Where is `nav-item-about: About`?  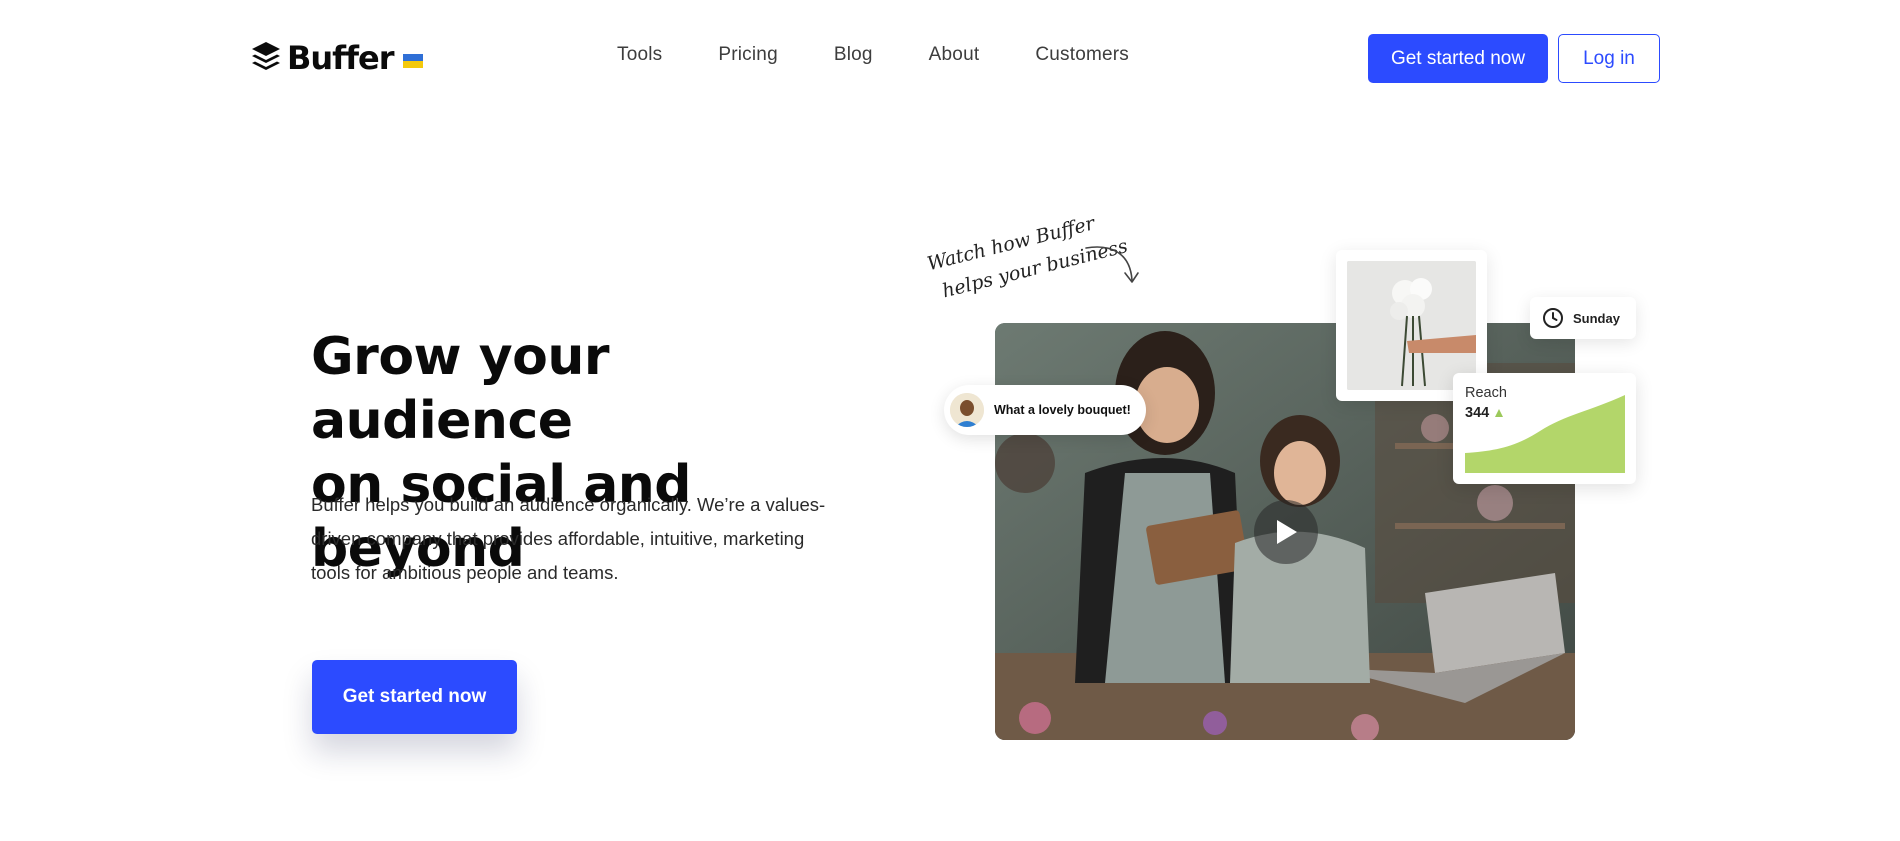
nav-item-about: About is located at coordinates (954, 55).